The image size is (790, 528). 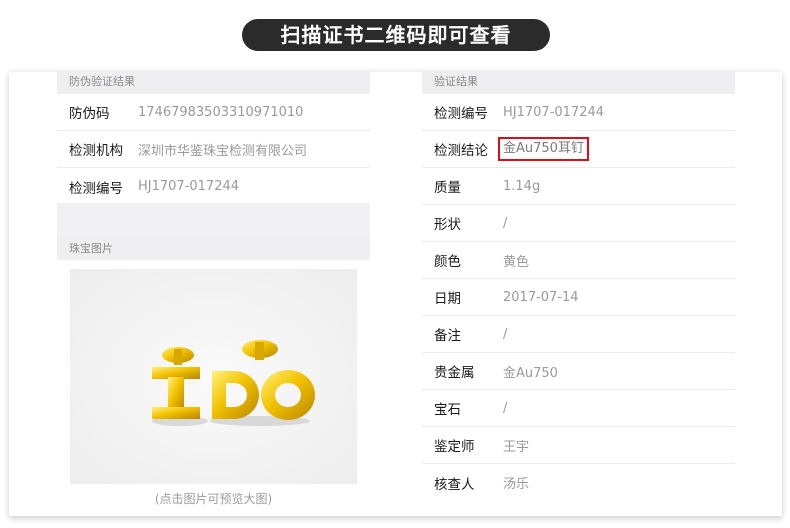 I want to click on row-anti-counterfeit-code: 防伪码 17467983503310971010, so click(x=213, y=112).